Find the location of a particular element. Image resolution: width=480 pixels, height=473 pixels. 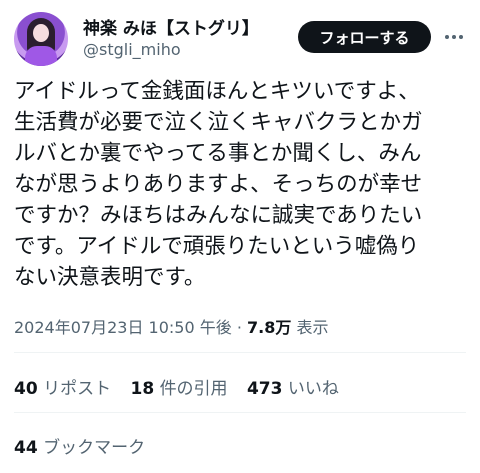

tweet-line: ない決意表明です。 is located at coordinates (110, 277).